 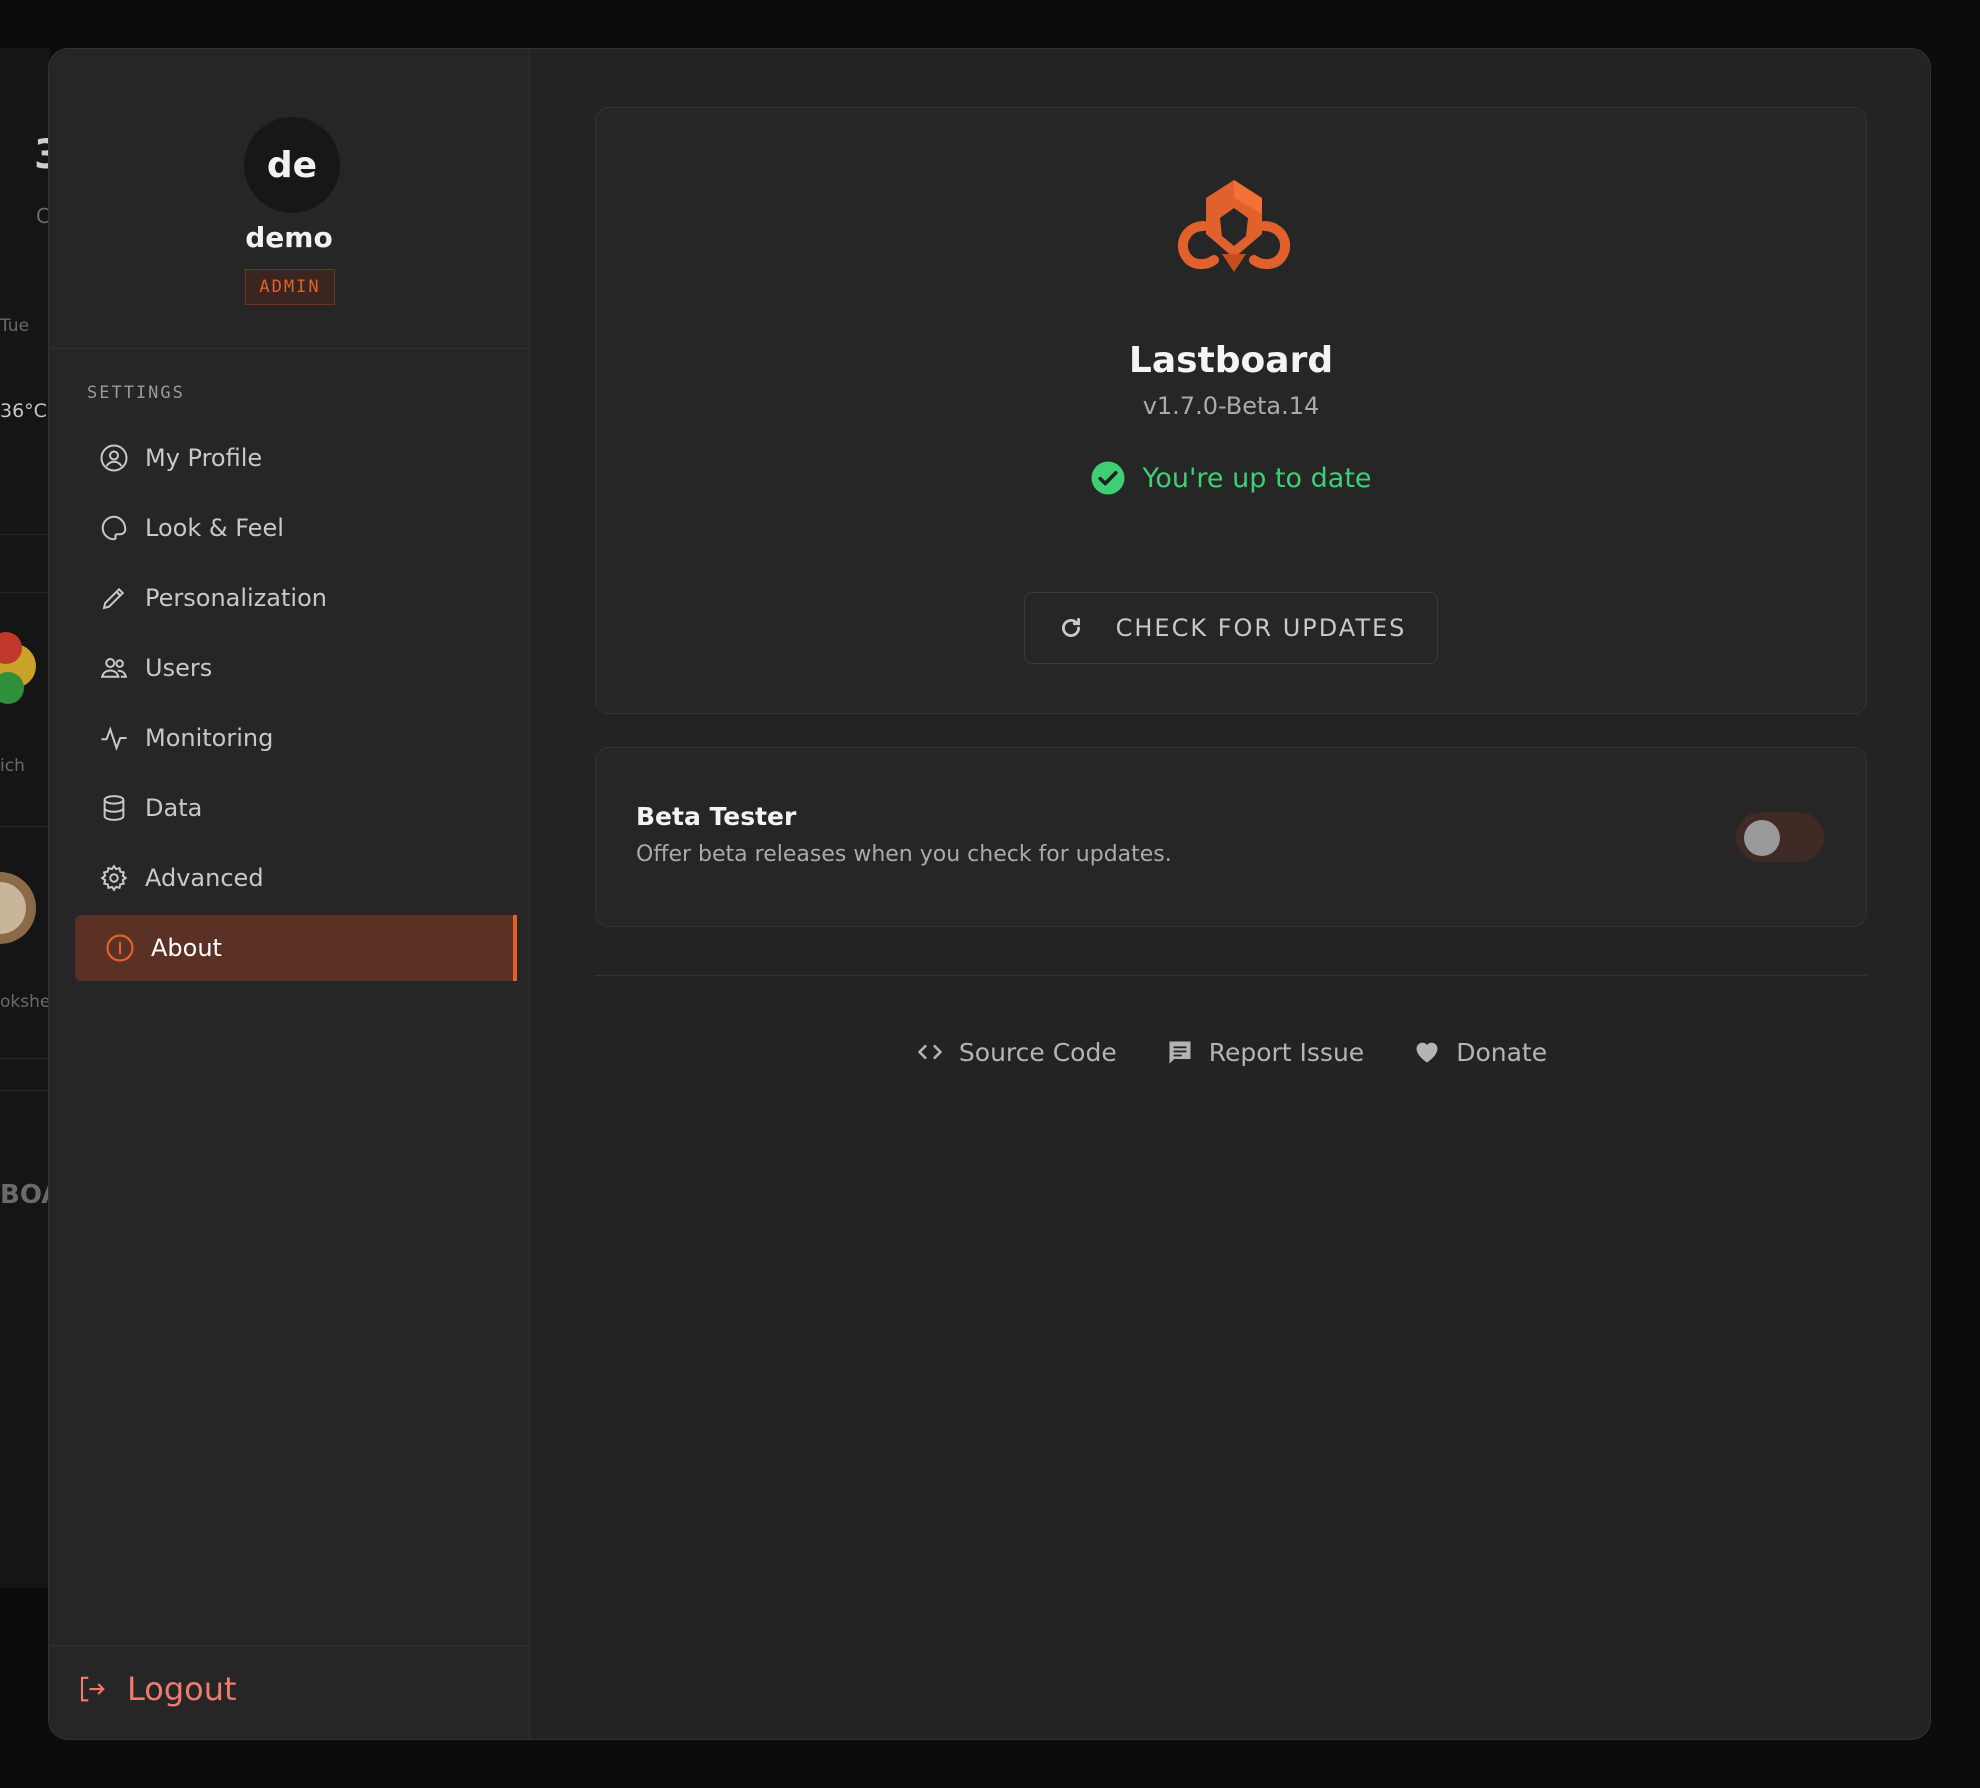 What do you see at coordinates (1037, 1052) in the screenshot?
I see `source-code-label: Source Code` at bounding box center [1037, 1052].